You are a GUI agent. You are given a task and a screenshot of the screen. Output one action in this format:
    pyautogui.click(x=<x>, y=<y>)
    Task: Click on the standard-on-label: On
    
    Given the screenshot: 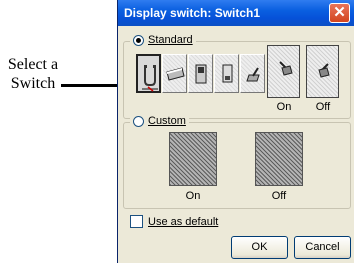 What is the action you would take?
    pyautogui.click(x=284, y=107)
    